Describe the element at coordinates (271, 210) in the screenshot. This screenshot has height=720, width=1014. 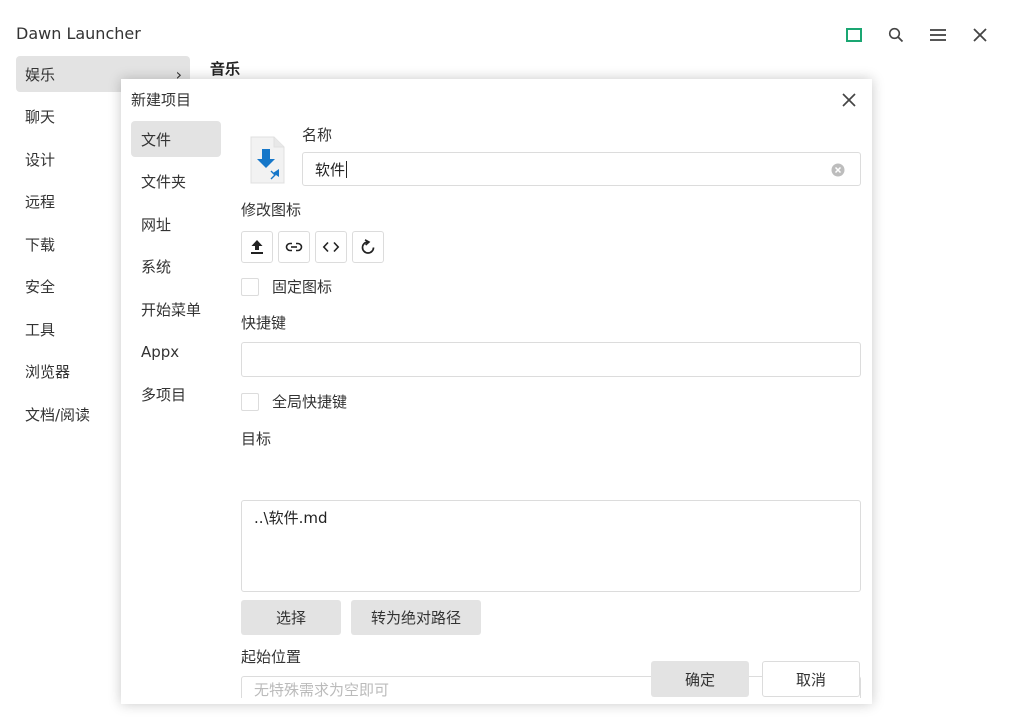
I see `modify-icon-label: 修改图标` at that location.